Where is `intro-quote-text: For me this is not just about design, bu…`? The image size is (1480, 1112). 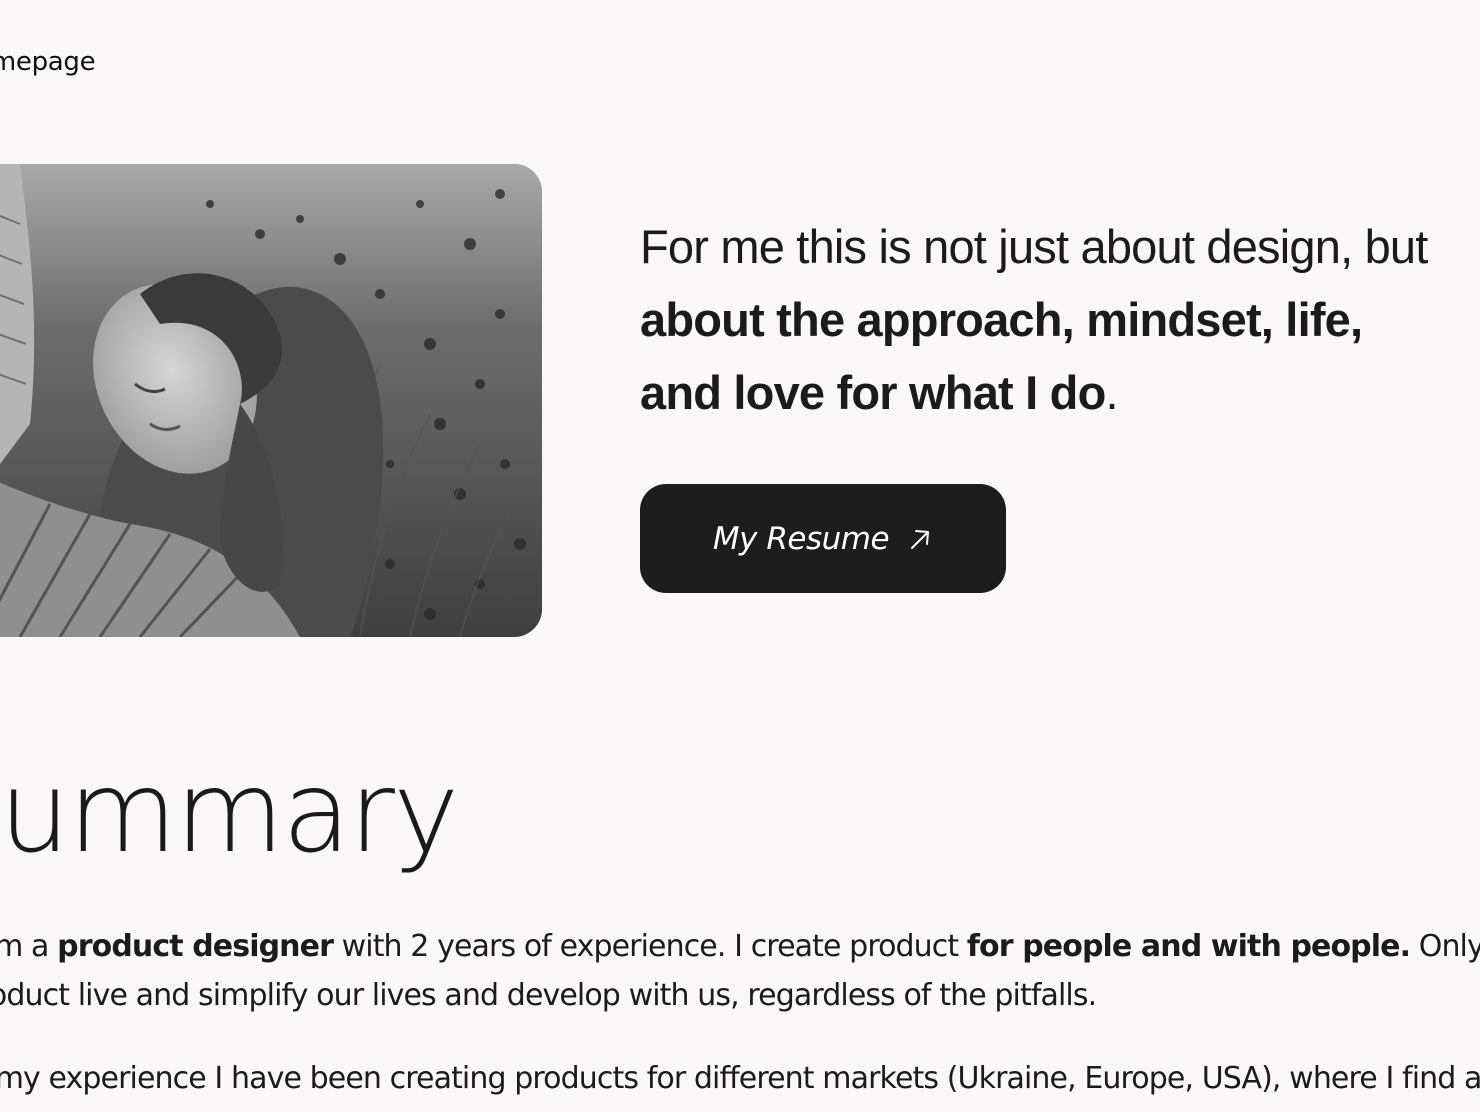 intro-quote-text: For me this is not just about design, bu… is located at coordinates (1034, 246).